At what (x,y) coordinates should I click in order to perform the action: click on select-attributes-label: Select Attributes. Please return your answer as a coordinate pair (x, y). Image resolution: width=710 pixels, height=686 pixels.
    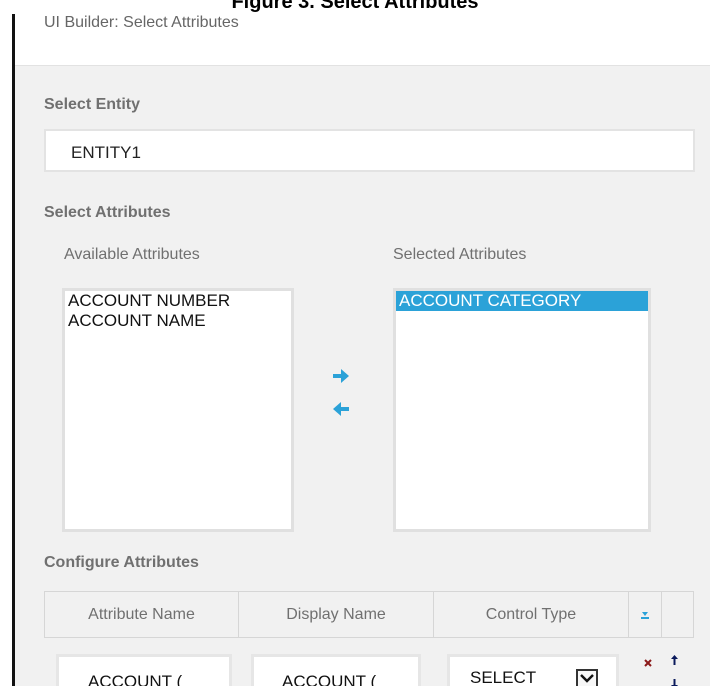
    Looking at the image, I should click on (107, 212).